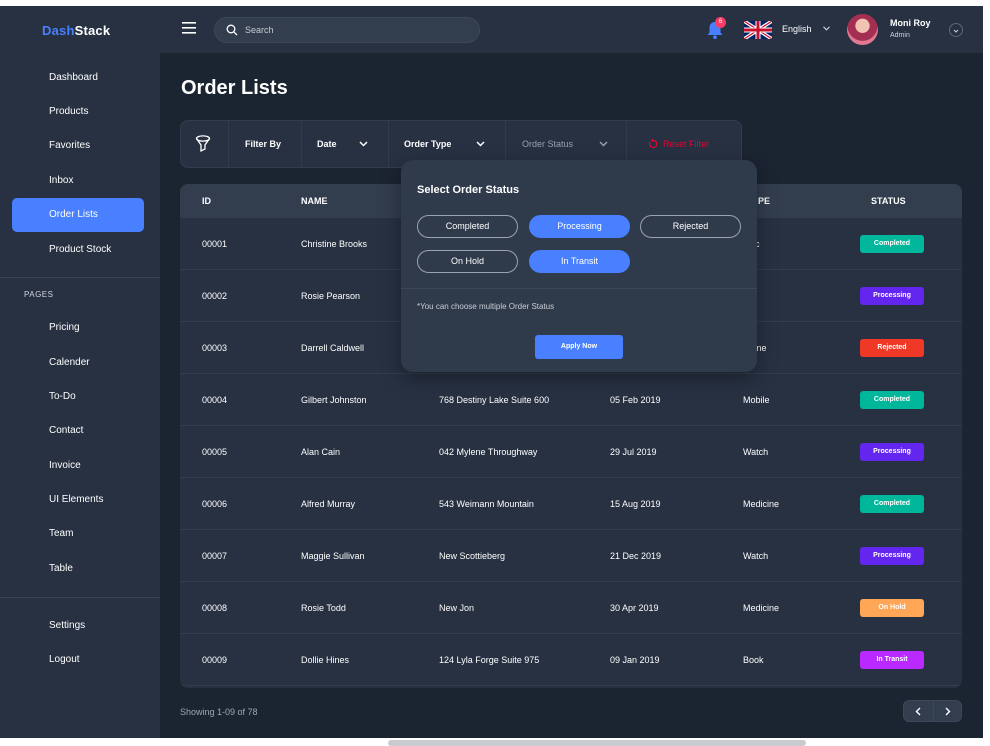  I want to click on sidebar-item-order-lists: Order Lists, so click(78, 215).